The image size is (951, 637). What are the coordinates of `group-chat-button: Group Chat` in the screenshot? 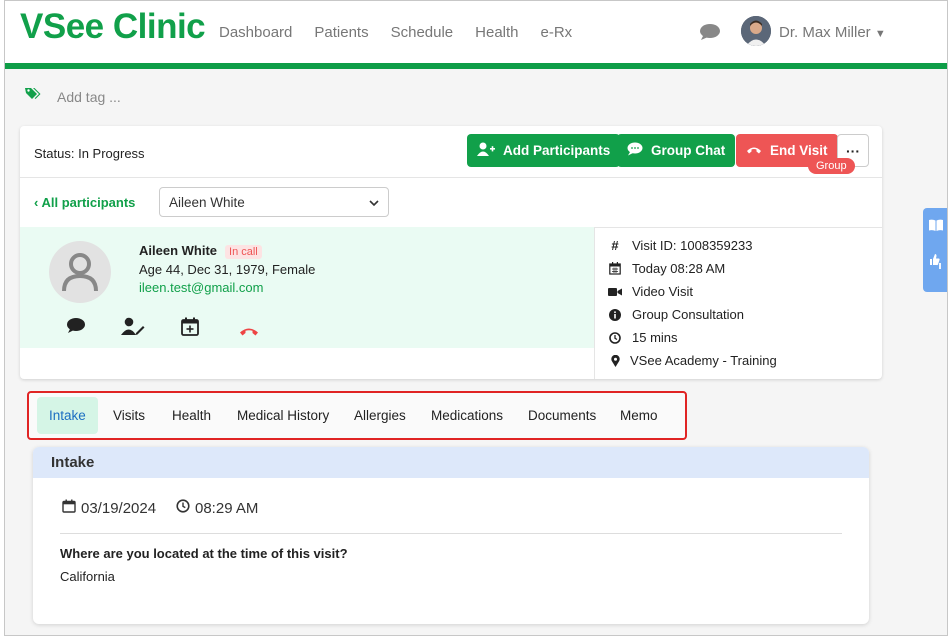 It's located at (676, 150).